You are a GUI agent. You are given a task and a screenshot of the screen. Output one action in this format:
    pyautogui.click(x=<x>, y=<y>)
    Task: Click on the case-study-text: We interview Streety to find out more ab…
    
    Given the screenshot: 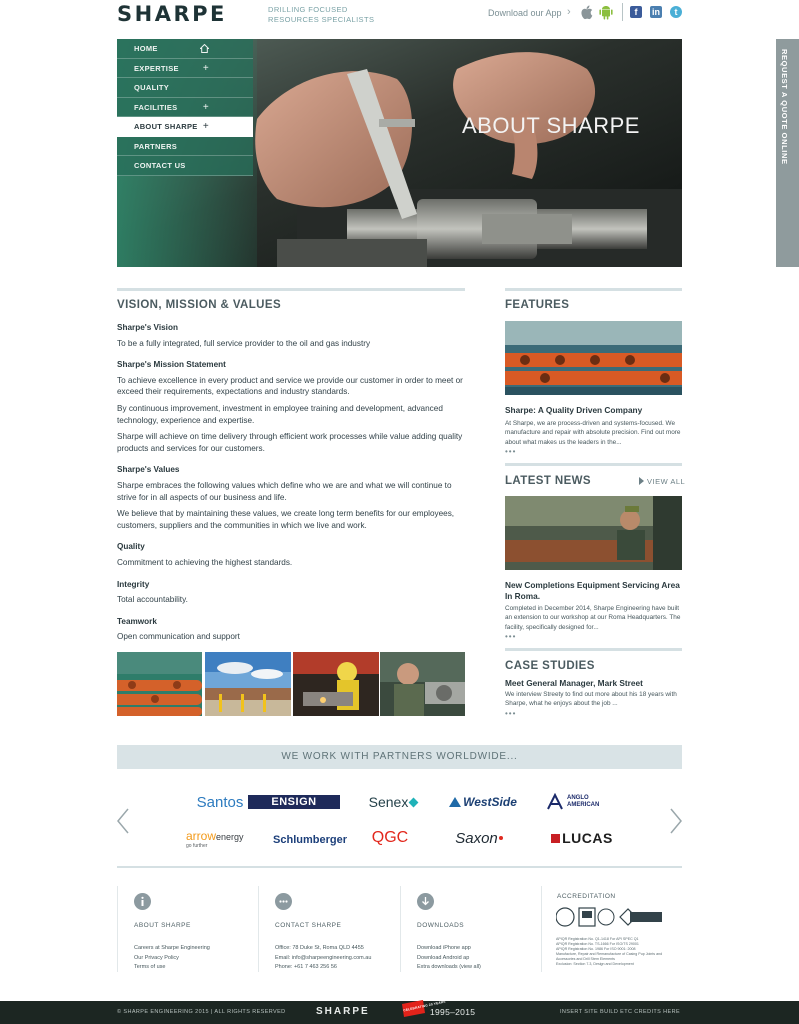 What is the action you would take?
    pyautogui.click(x=591, y=699)
    